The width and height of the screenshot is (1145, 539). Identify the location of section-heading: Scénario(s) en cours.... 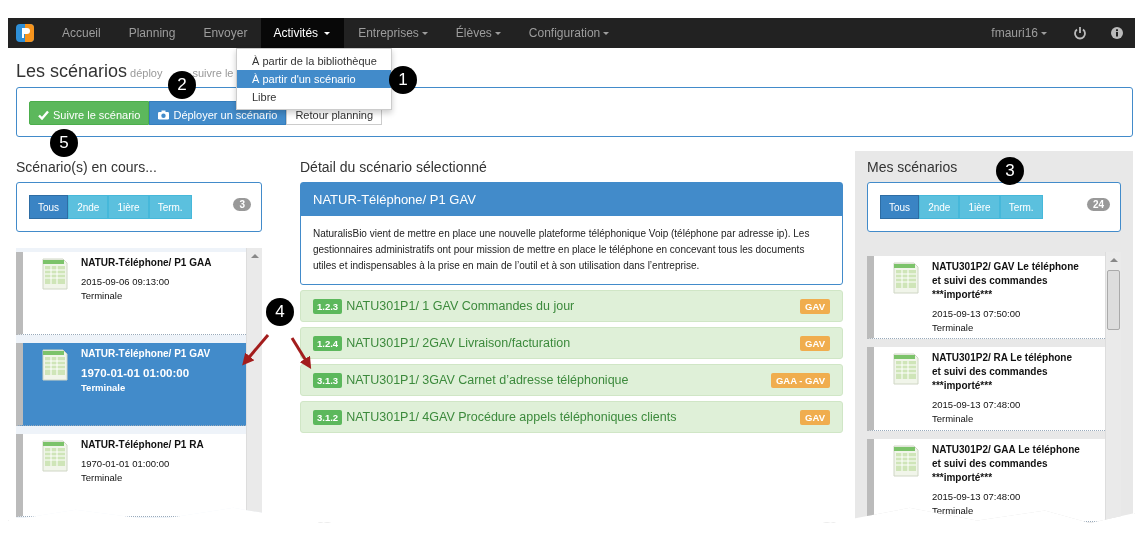
(86, 167).